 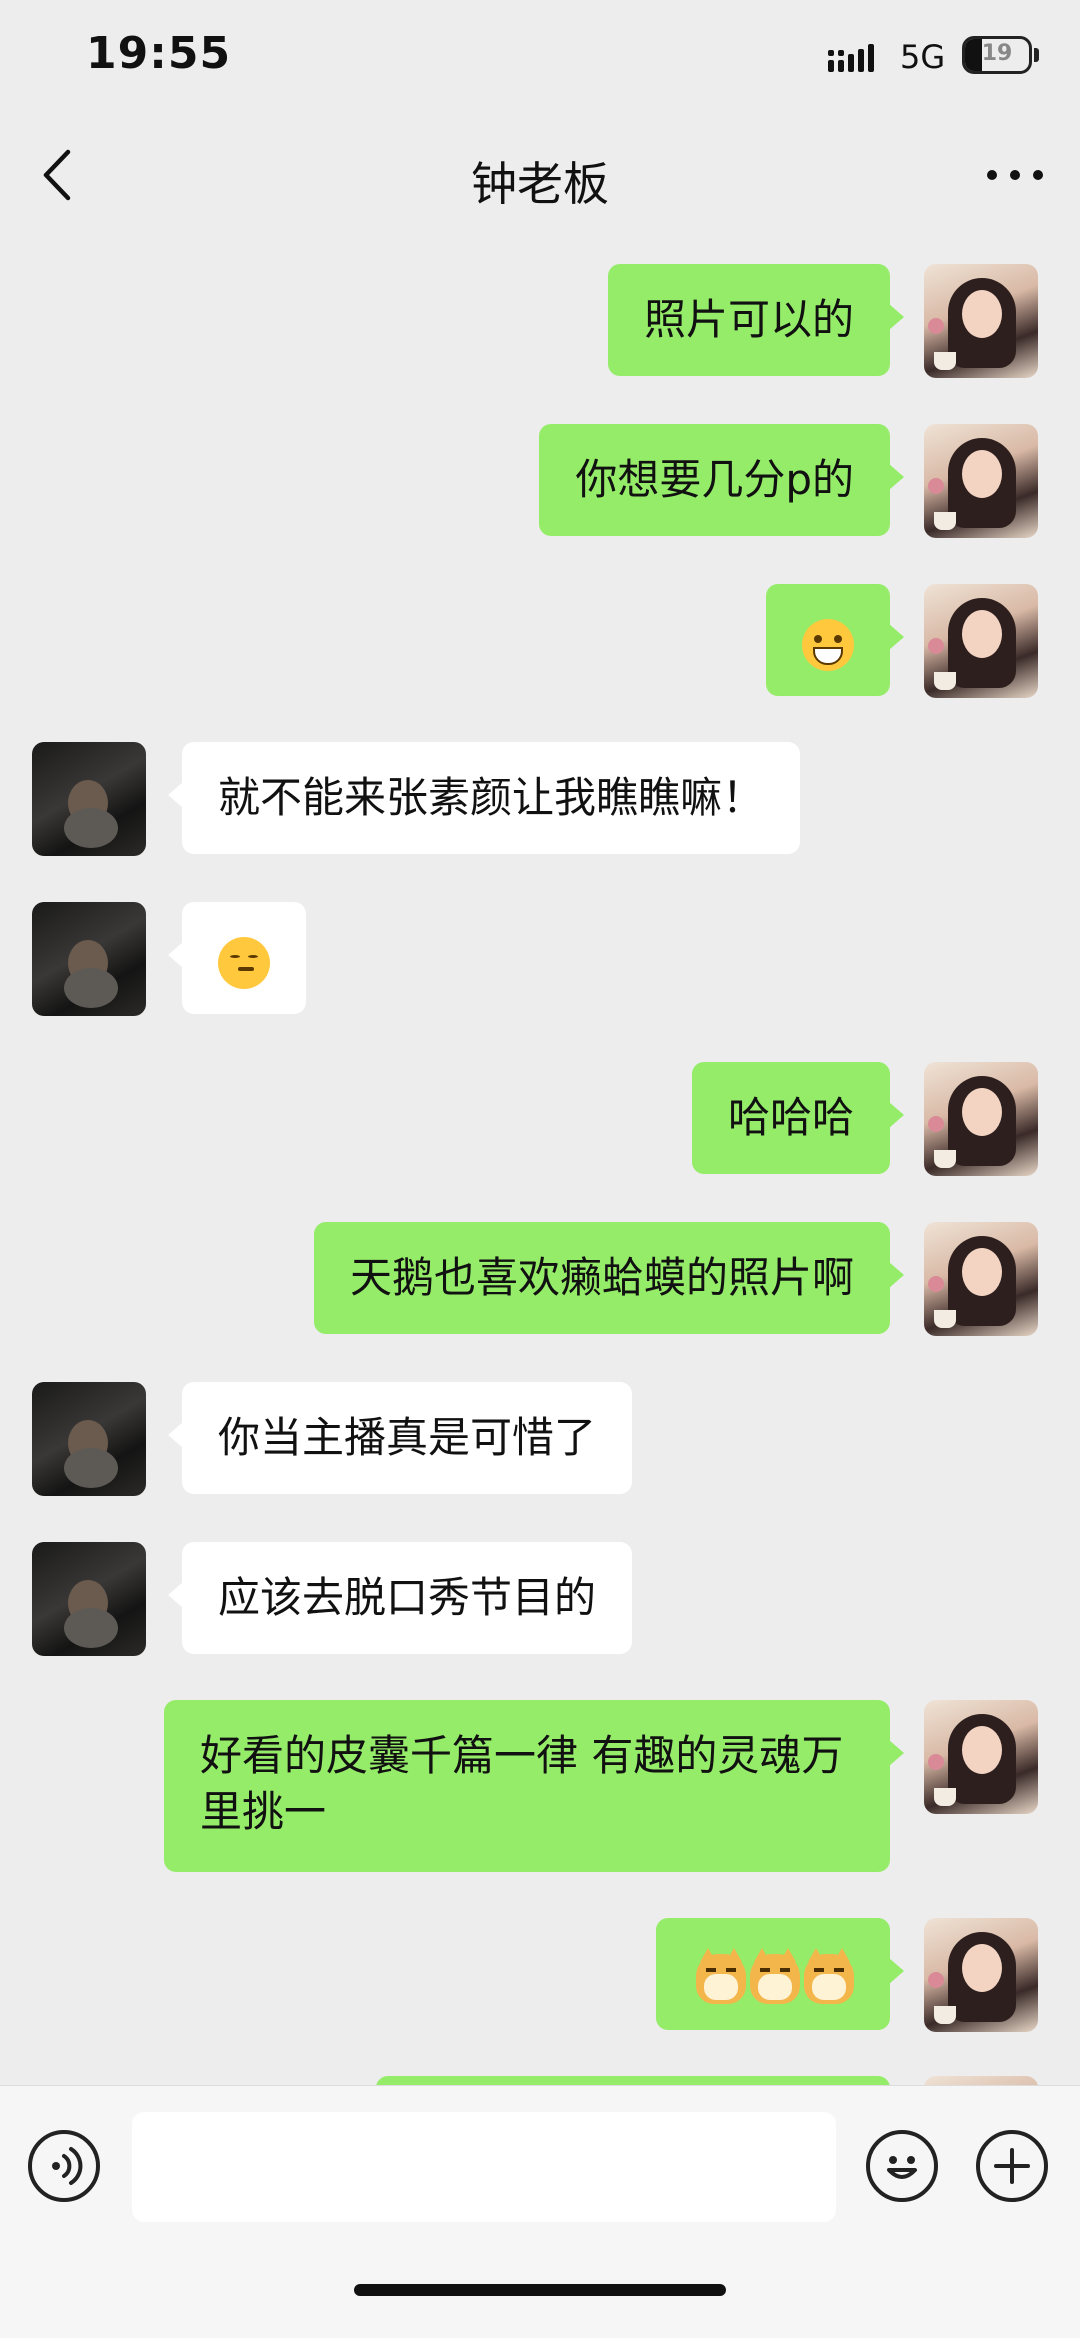 I want to click on more-dots-icon, so click(x=1015, y=175).